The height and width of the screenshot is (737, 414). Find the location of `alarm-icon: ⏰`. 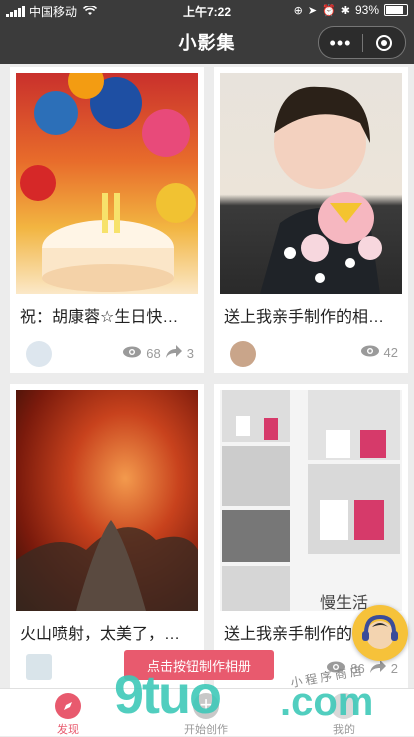

alarm-icon: ⏰ is located at coordinates (329, 10).